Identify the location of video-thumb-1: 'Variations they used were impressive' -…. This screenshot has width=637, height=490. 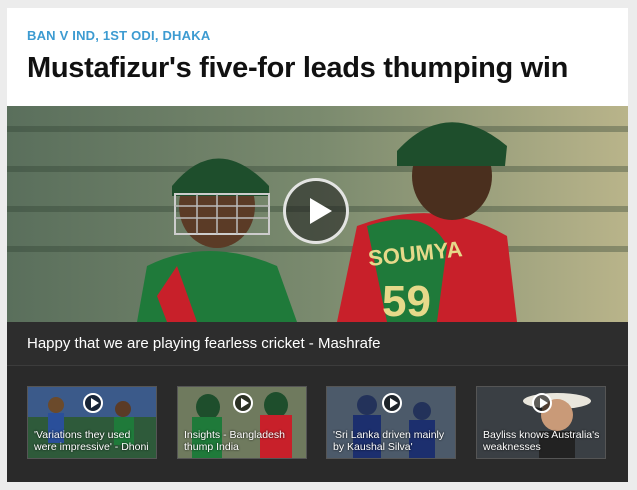
(92, 422).